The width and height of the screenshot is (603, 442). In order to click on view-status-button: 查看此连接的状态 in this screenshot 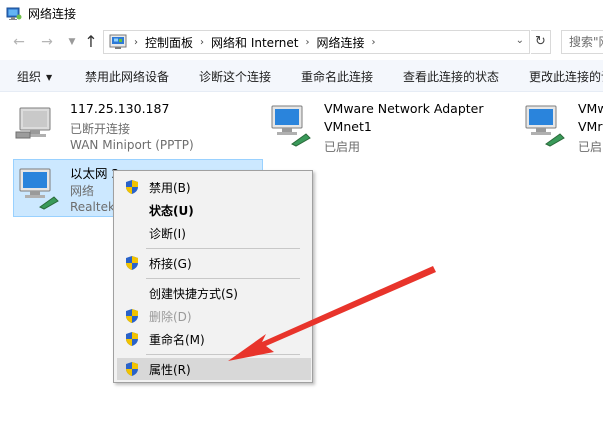, I will do `click(451, 76)`.